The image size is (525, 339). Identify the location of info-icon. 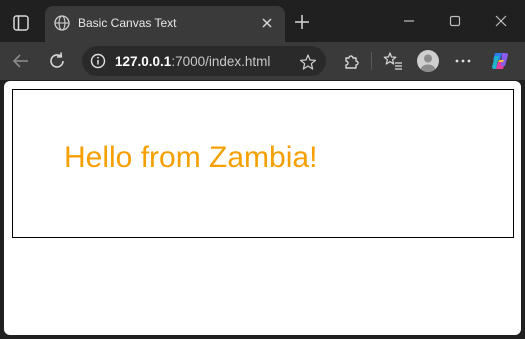
(98, 61).